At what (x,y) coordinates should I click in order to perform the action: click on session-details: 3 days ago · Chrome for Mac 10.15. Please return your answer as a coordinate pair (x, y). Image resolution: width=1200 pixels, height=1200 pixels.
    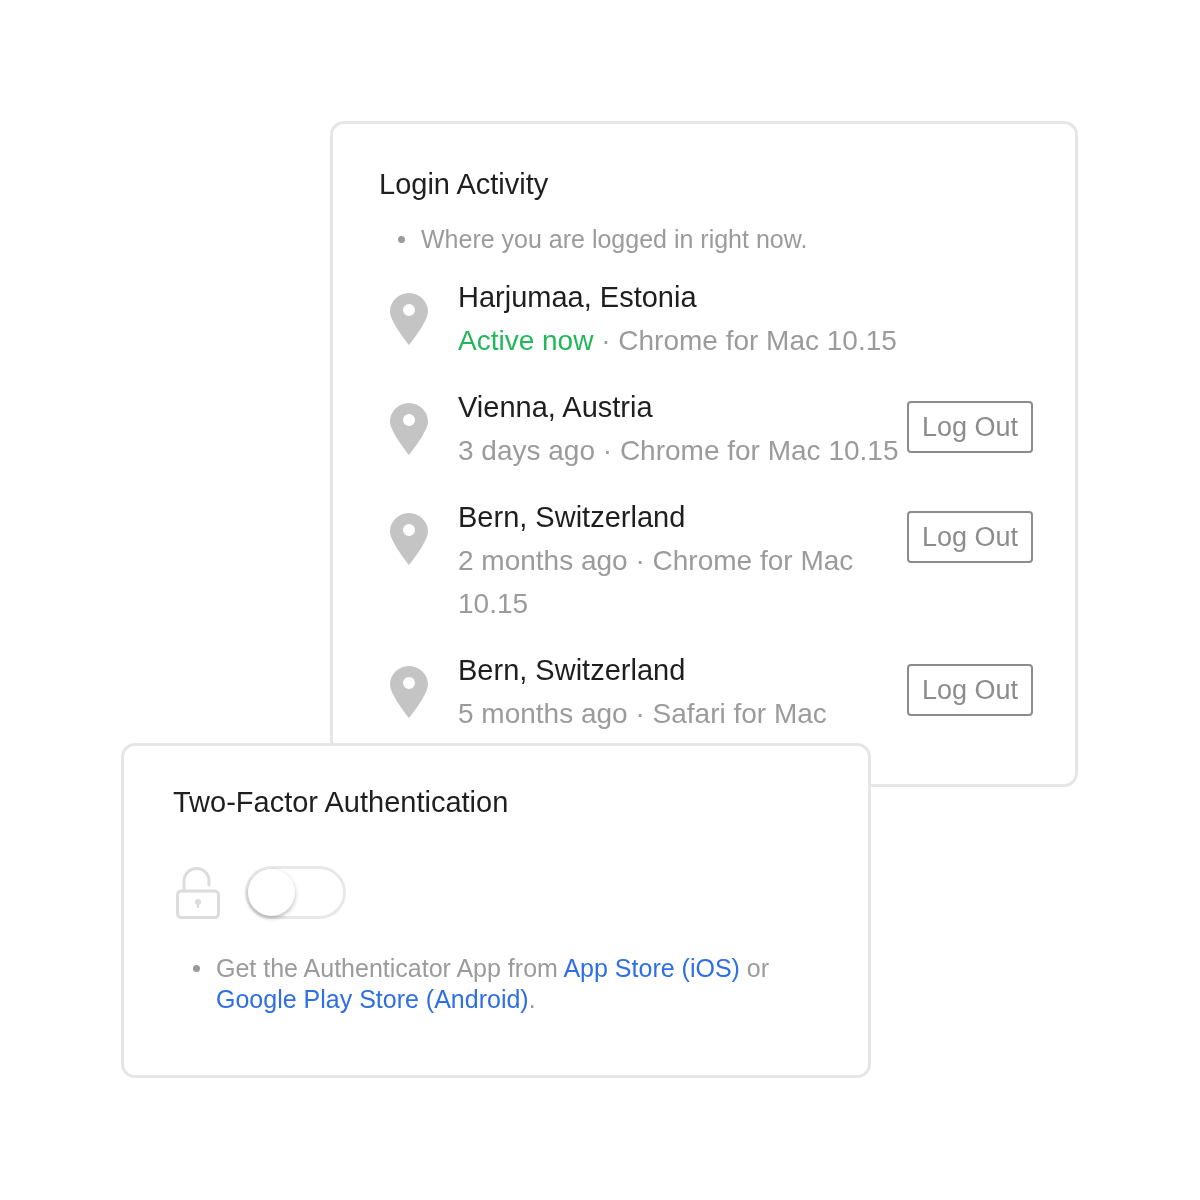
    Looking at the image, I should click on (679, 451).